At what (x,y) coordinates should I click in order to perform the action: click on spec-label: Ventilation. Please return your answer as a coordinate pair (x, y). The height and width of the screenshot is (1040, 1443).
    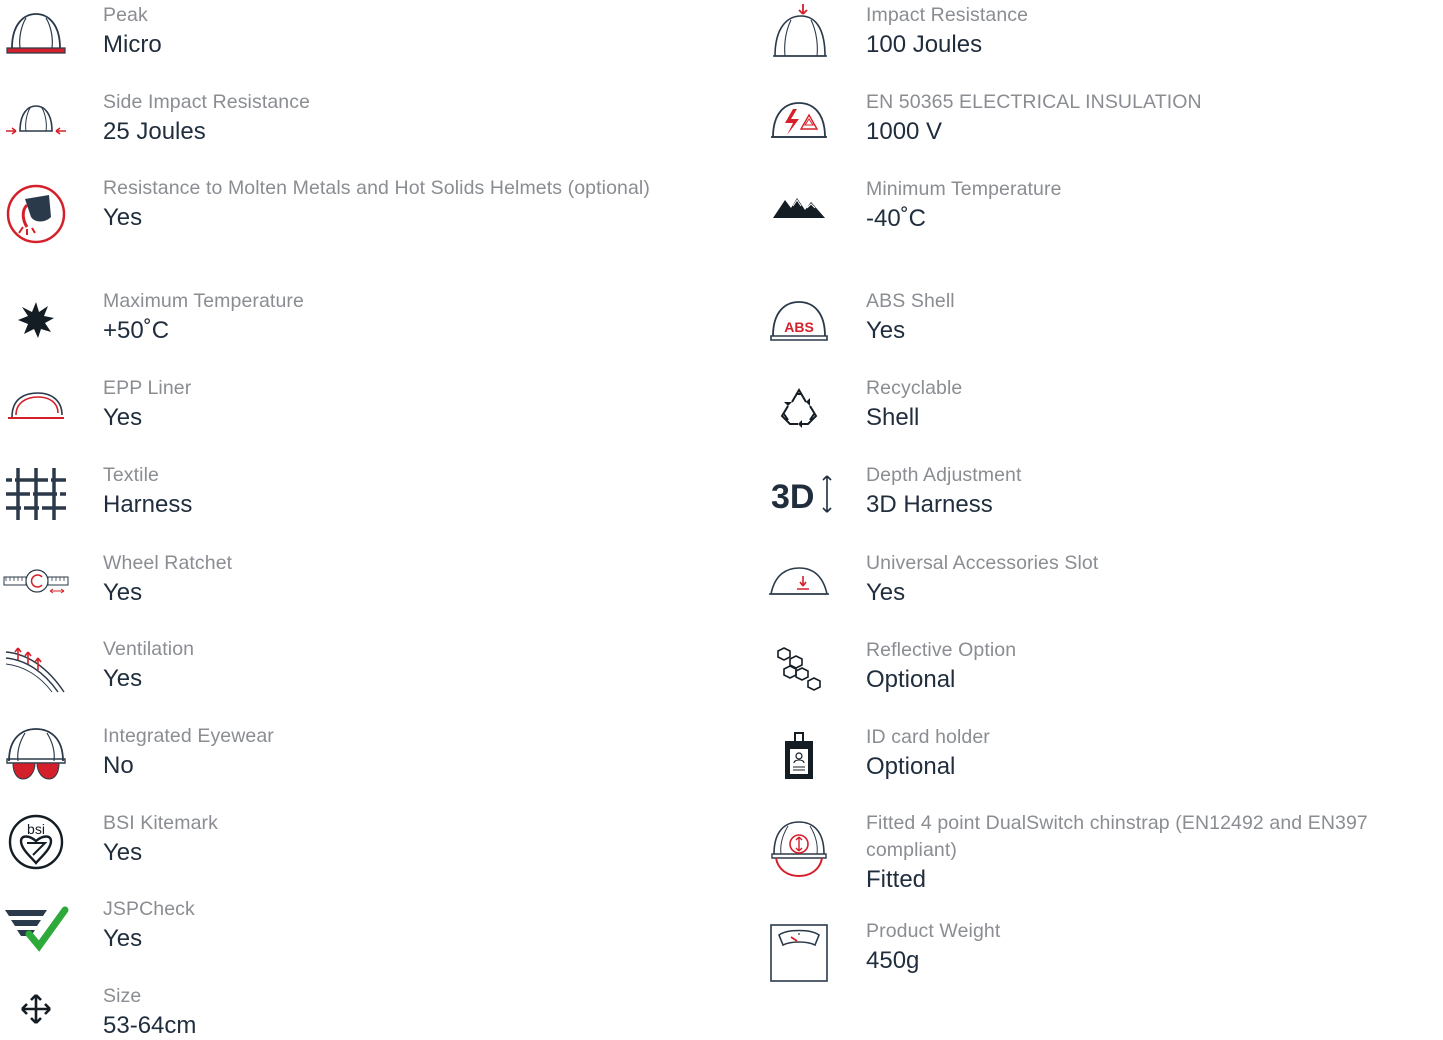
    Looking at the image, I should click on (149, 649).